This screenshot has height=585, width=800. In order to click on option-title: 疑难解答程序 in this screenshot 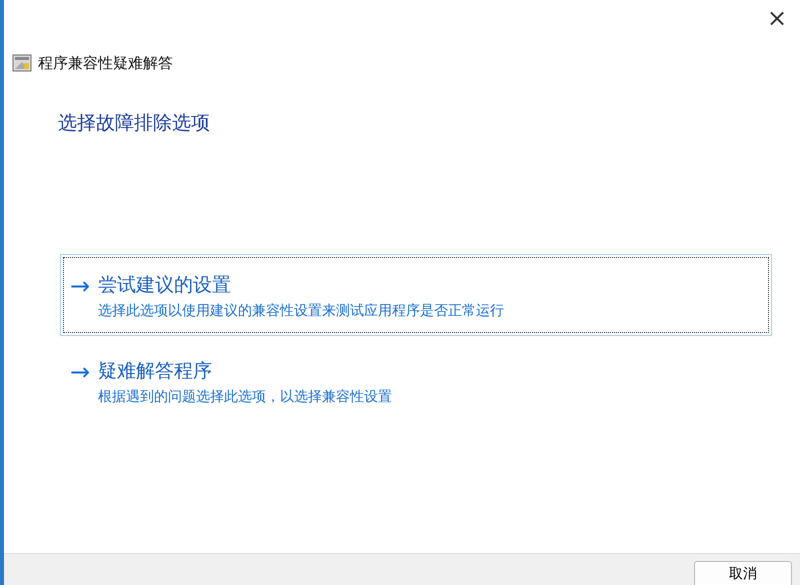, I will do `click(156, 371)`.